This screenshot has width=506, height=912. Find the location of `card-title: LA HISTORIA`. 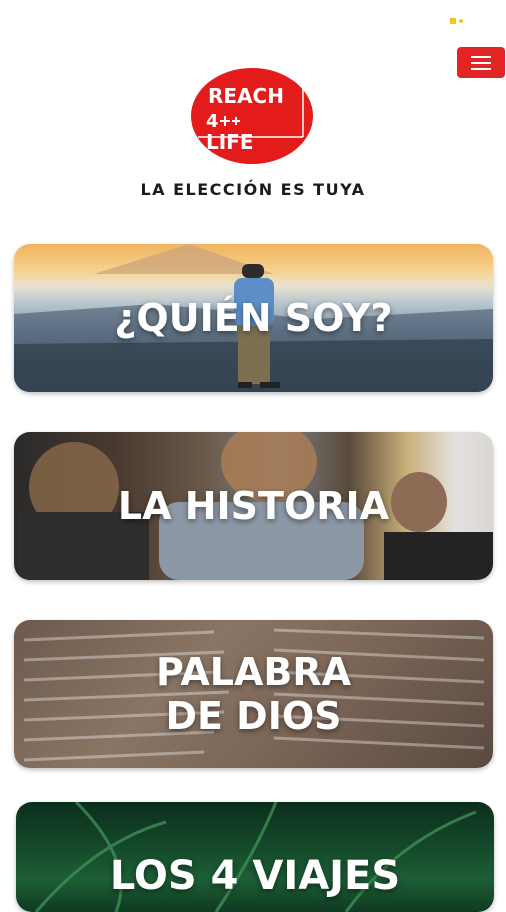

card-title: LA HISTORIA is located at coordinates (253, 506).